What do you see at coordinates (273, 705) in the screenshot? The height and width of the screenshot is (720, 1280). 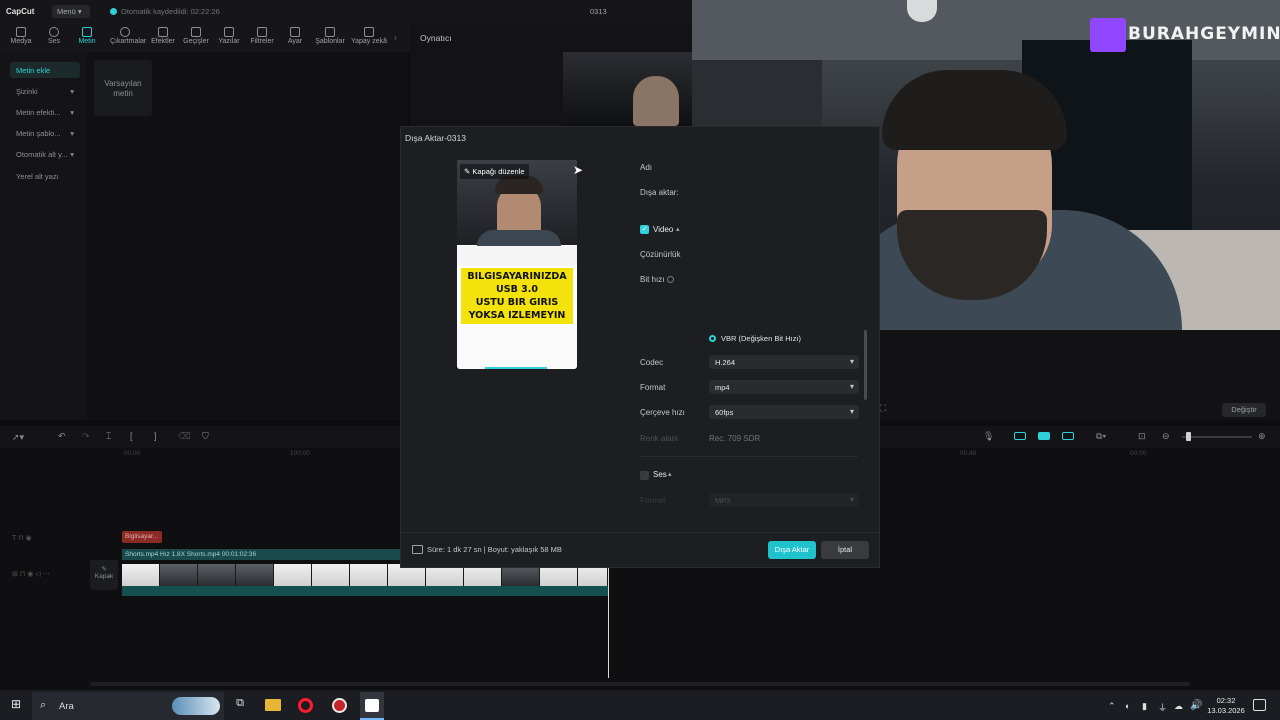 I see `file-explorer-icon` at bounding box center [273, 705].